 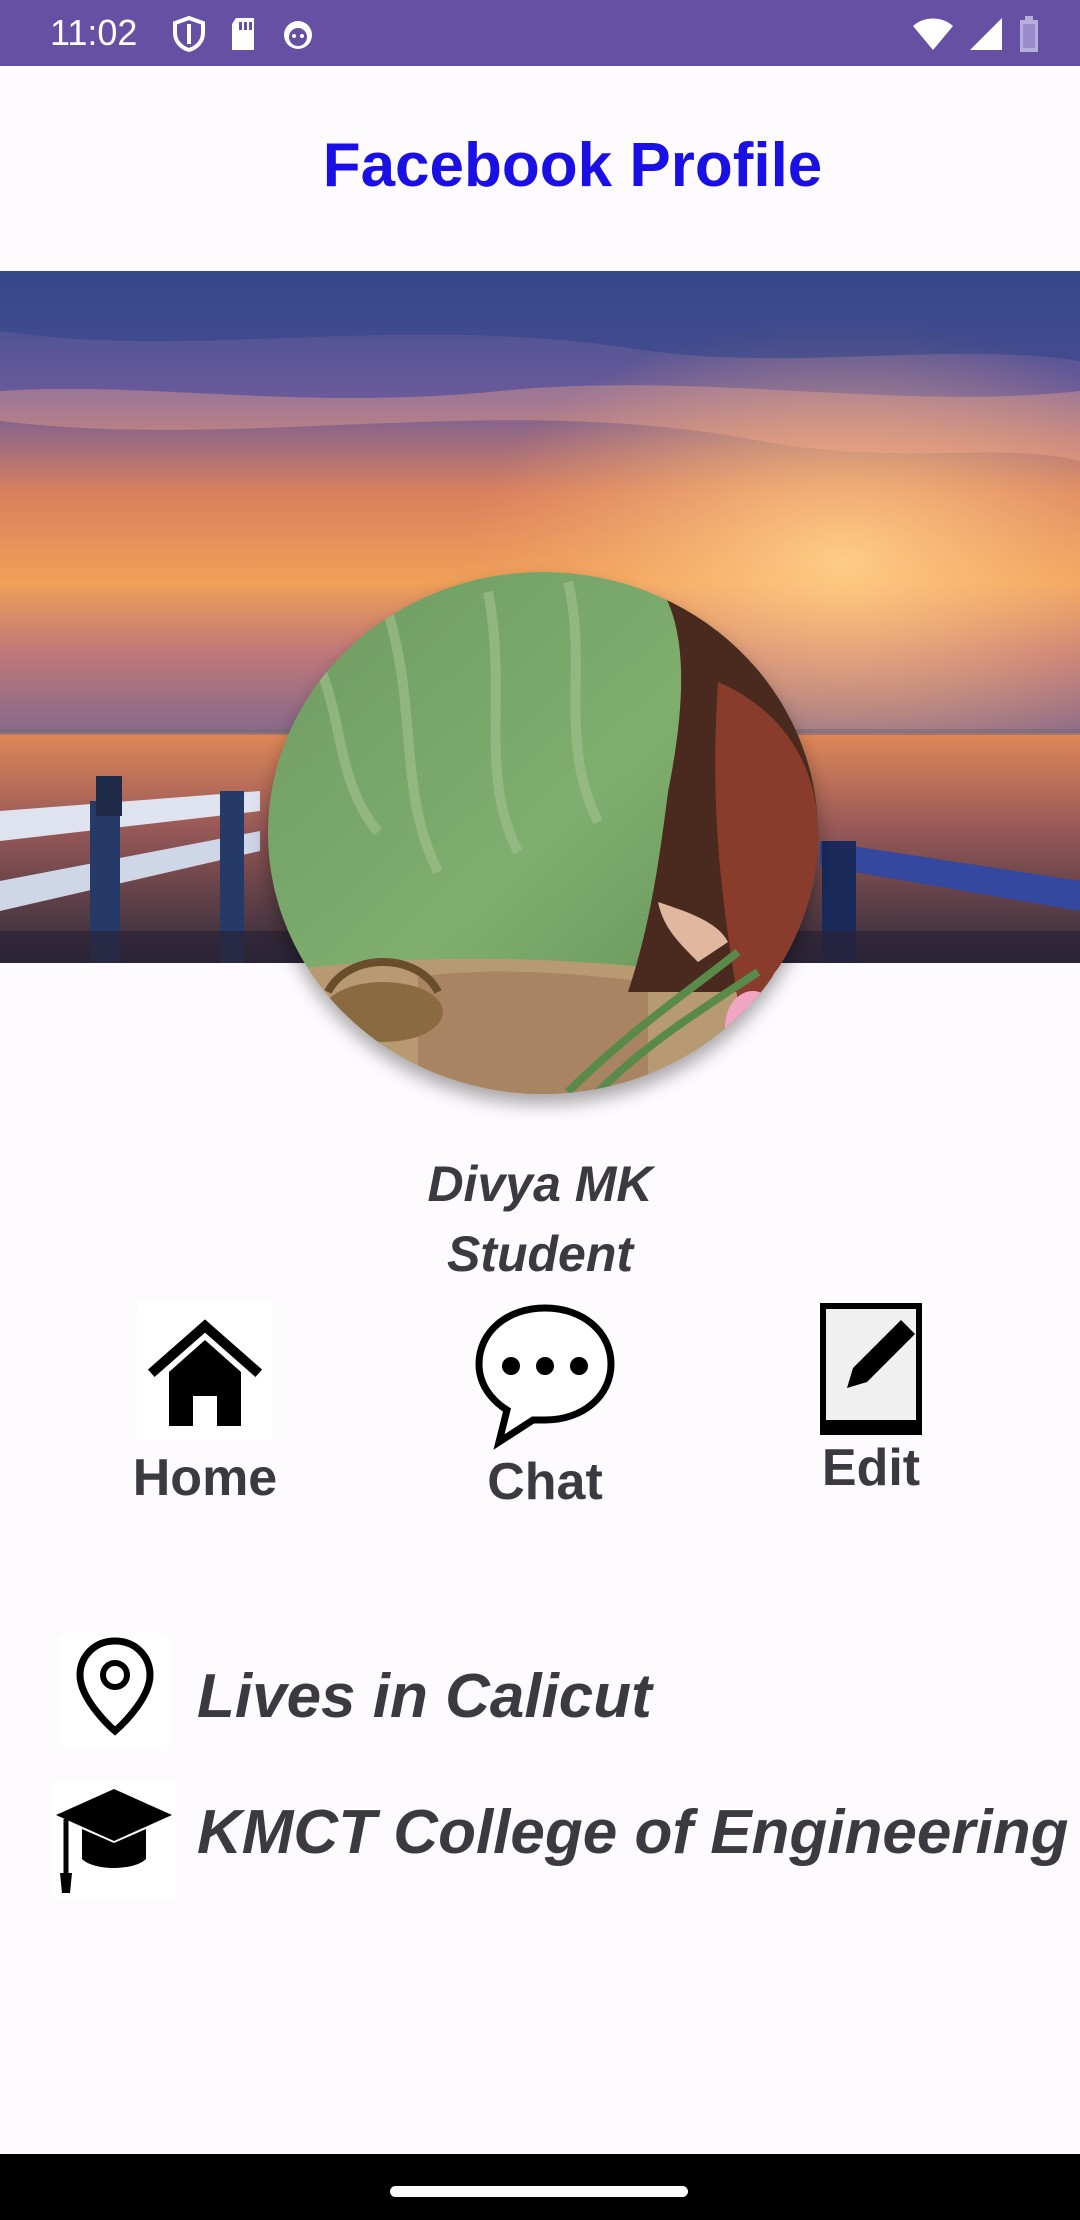 I want to click on status-bar: 11:02, so click(x=540, y=33).